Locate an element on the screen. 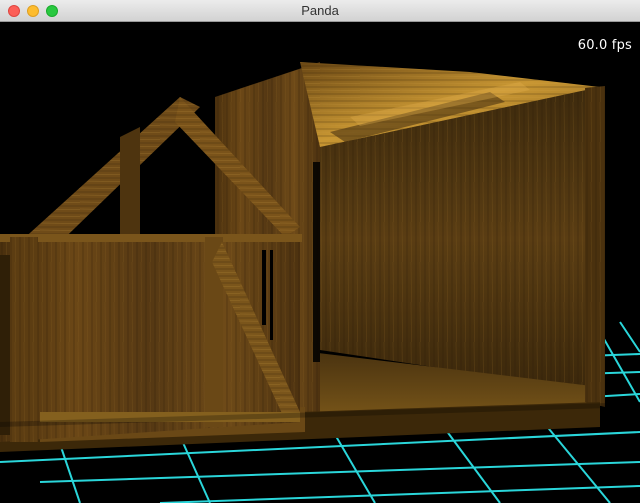 This screenshot has height=503, width=640. title-bar: Panda is located at coordinates (320, 11).